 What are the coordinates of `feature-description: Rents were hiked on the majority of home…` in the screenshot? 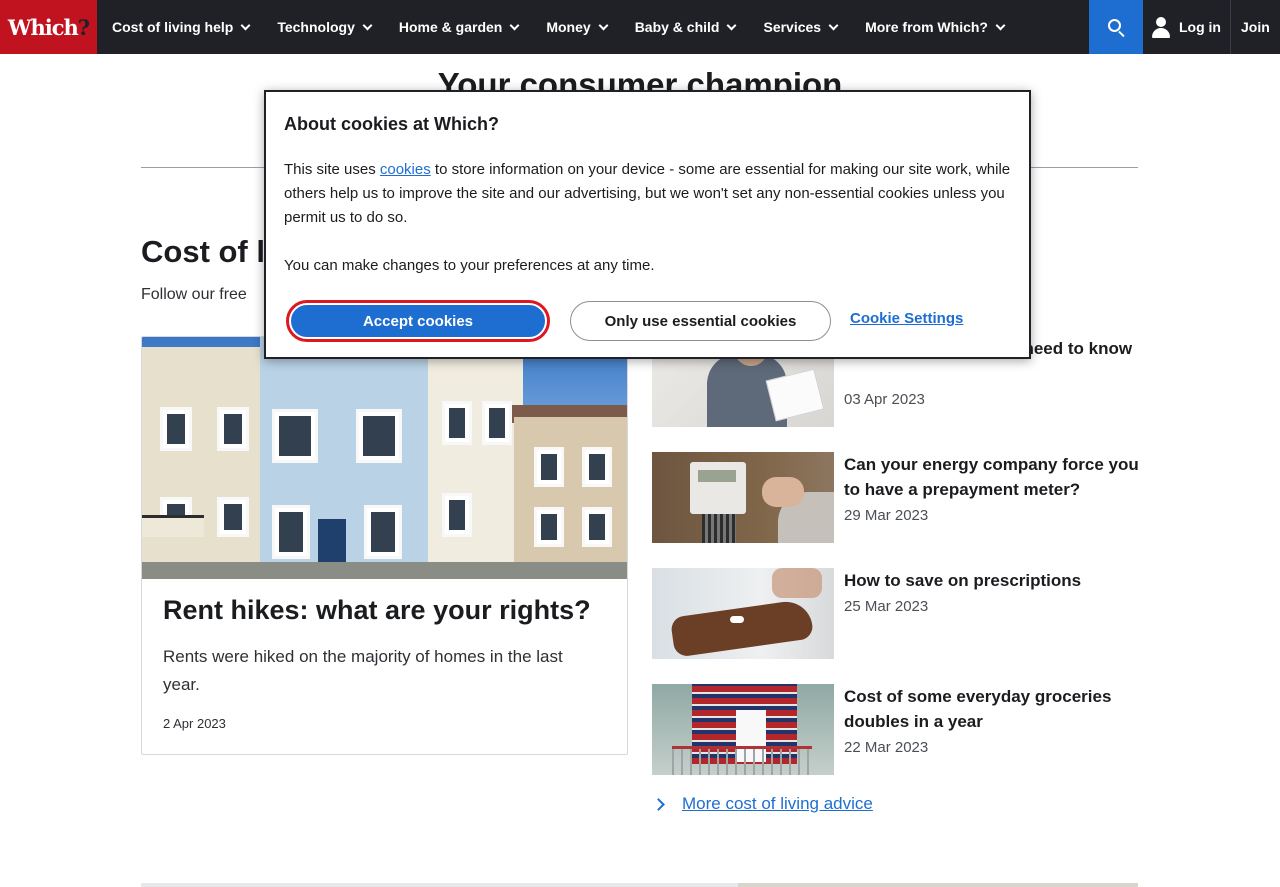 It's located at (363, 670).